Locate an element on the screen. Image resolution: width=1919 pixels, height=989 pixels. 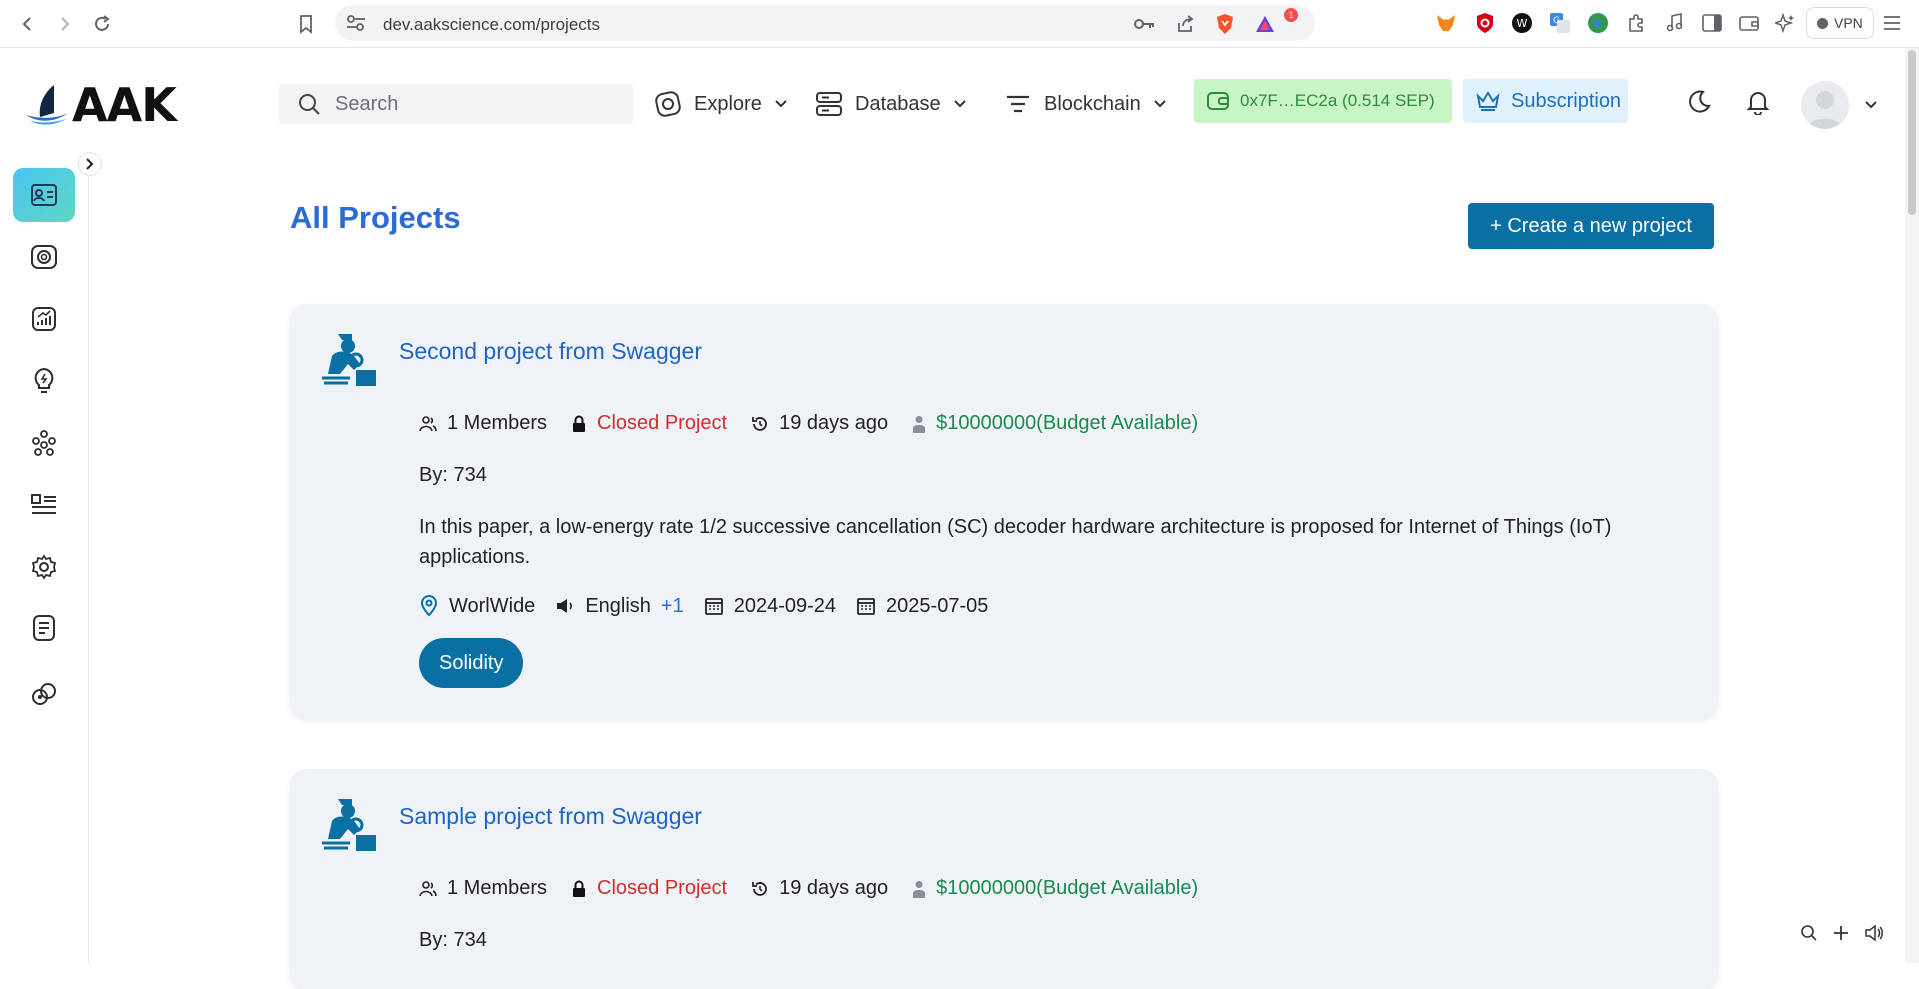
browser-menu-icon is located at coordinates (1892, 23).